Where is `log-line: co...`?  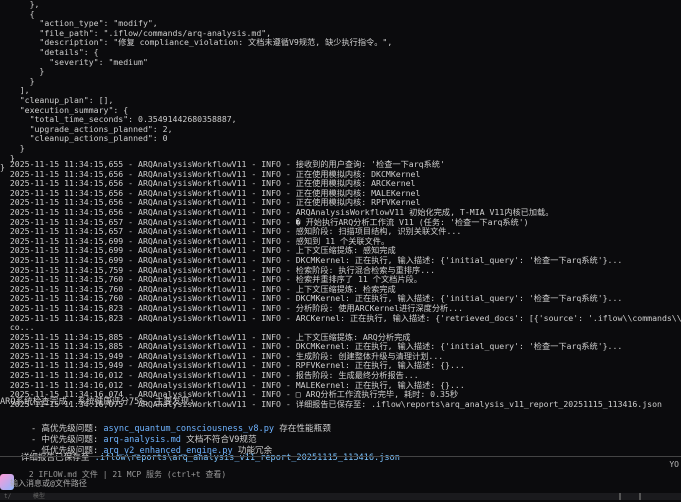
log-line: co... is located at coordinates (17, 328).